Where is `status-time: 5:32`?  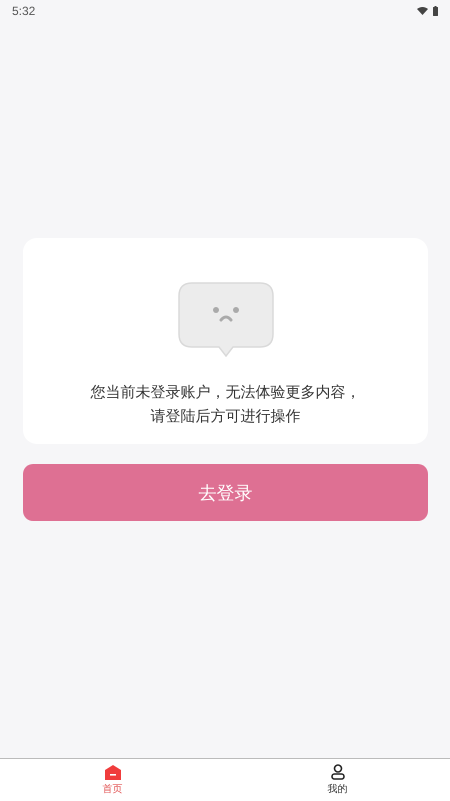 status-time: 5:32 is located at coordinates (24, 11).